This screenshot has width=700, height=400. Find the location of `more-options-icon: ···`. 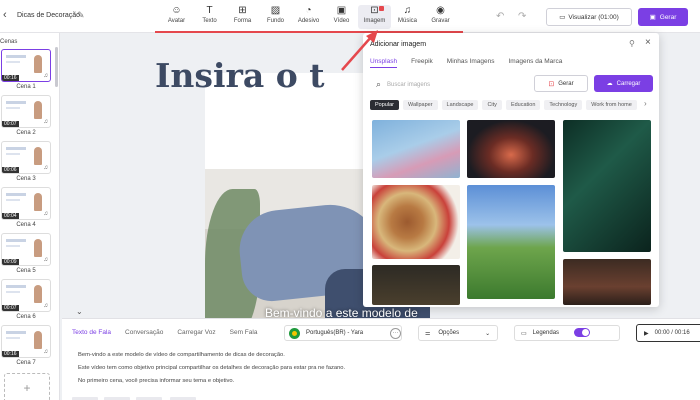

more-options-icon: ··· is located at coordinates (395, 333).